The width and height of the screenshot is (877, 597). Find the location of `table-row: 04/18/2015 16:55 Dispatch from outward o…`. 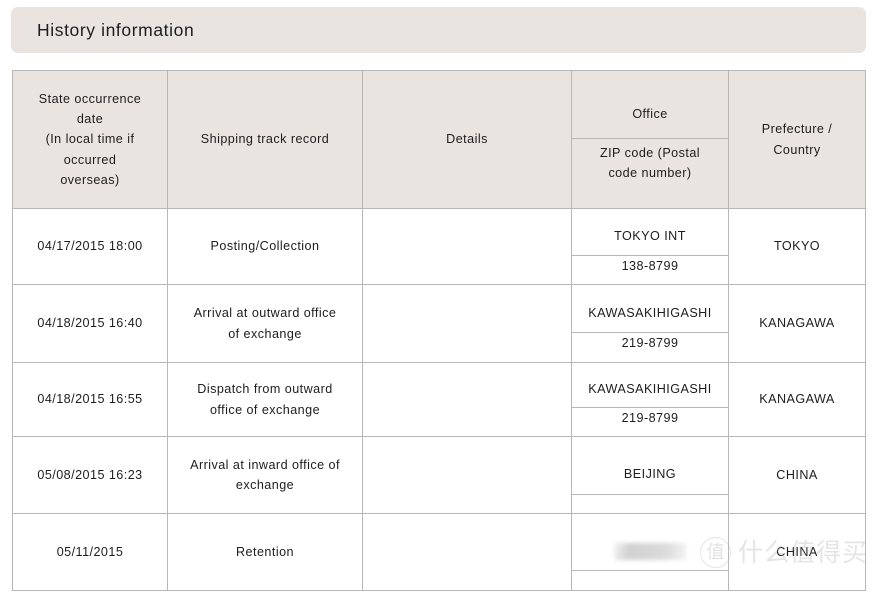

table-row: 04/18/2015 16:55 Dispatch from outward o… is located at coordinates (439, 399).